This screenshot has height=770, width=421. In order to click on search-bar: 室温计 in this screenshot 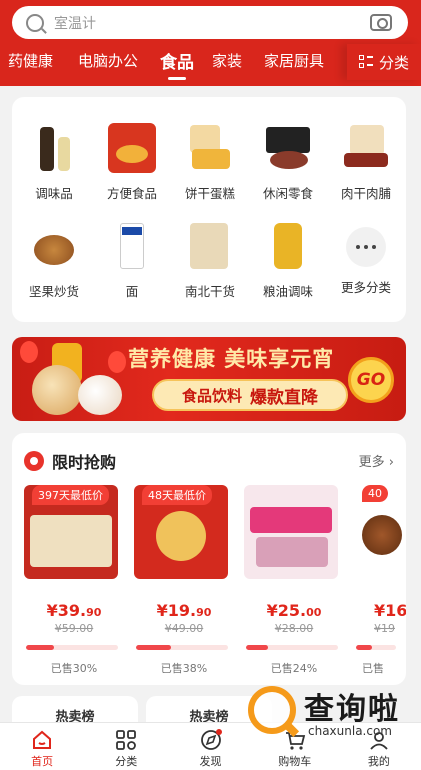, I will do `click(210, 22)`.